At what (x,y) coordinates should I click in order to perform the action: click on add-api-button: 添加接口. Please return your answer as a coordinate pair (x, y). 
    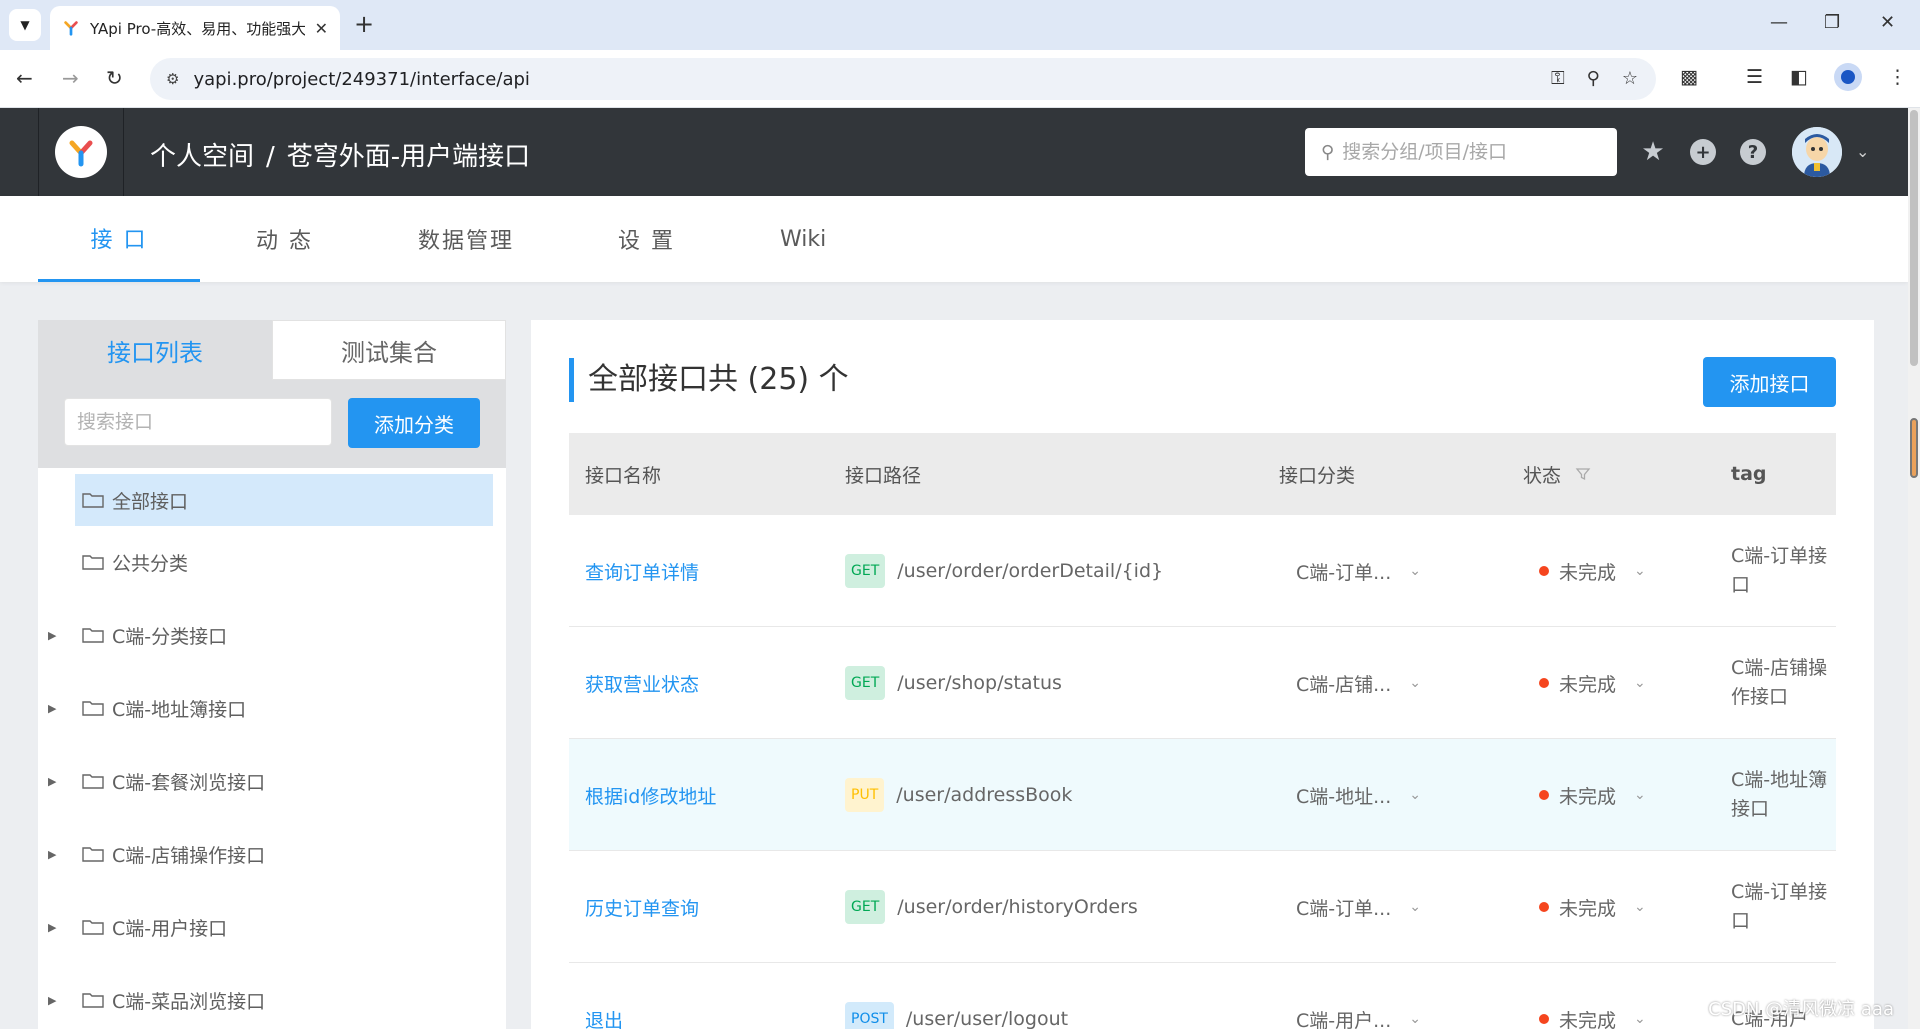
    Looking at the image, I should click on (1769, 382).